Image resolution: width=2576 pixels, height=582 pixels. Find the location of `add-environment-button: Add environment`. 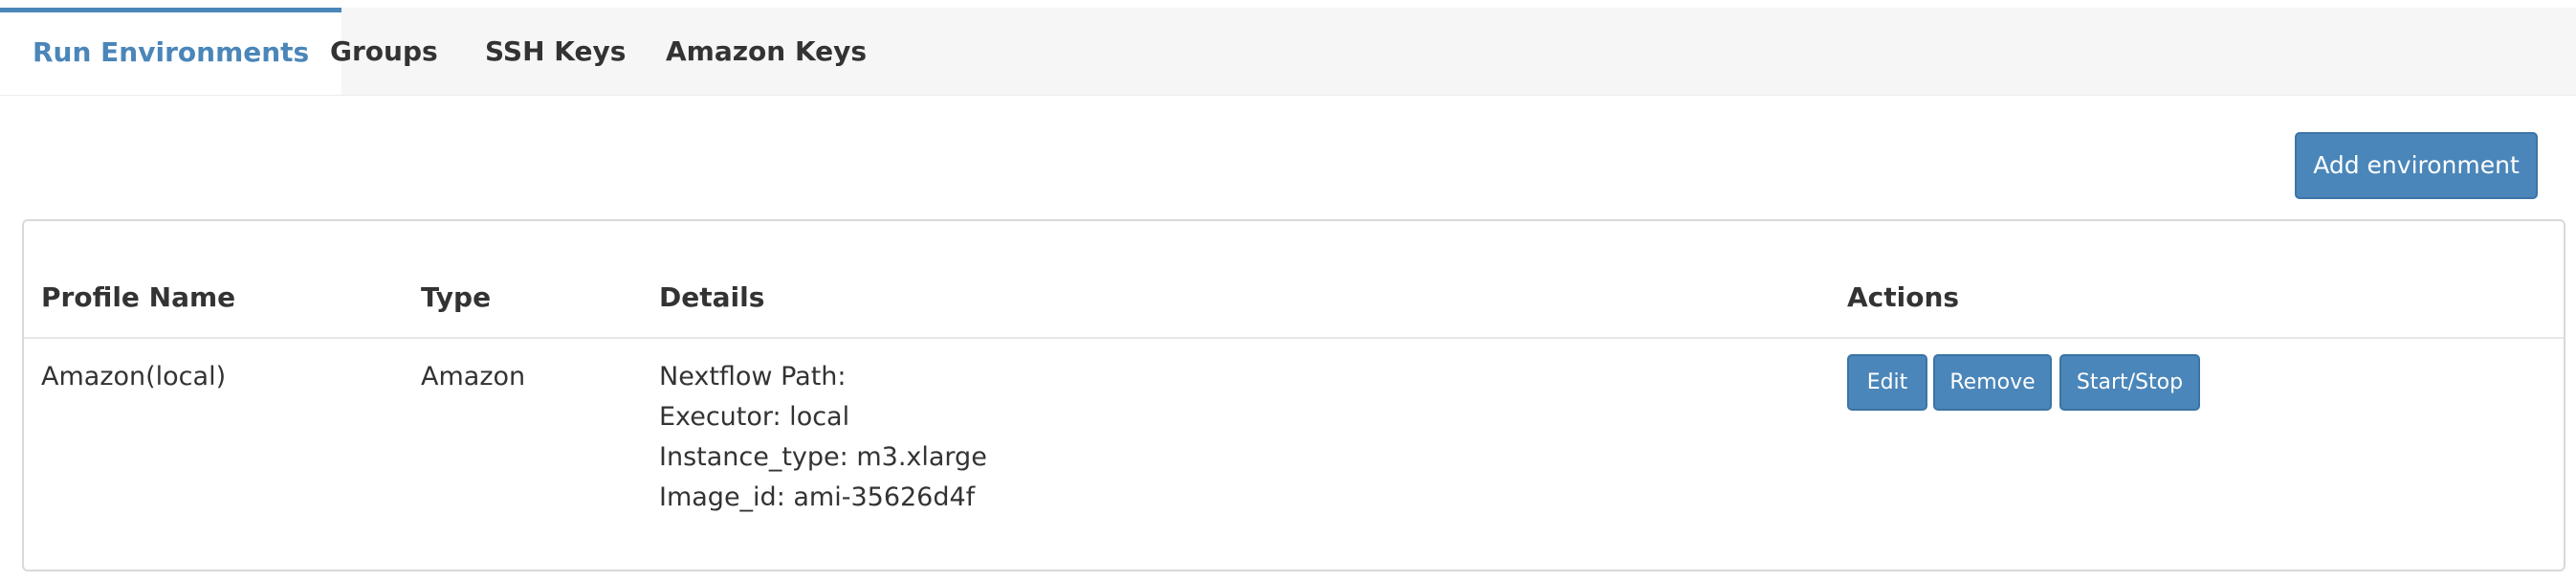

add-environment-button: Add environment is located at coordinates (2416, 165).